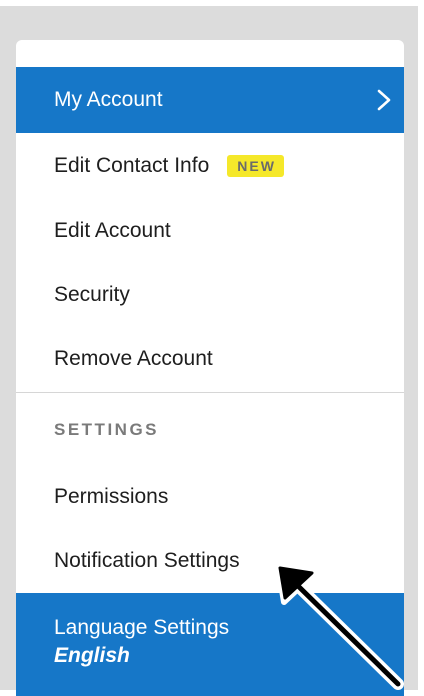  What do you see at coordinates (107, 429) in the screenshot?
I see `settings-section-header: SETTINGS` at bounding box center [107, 429].